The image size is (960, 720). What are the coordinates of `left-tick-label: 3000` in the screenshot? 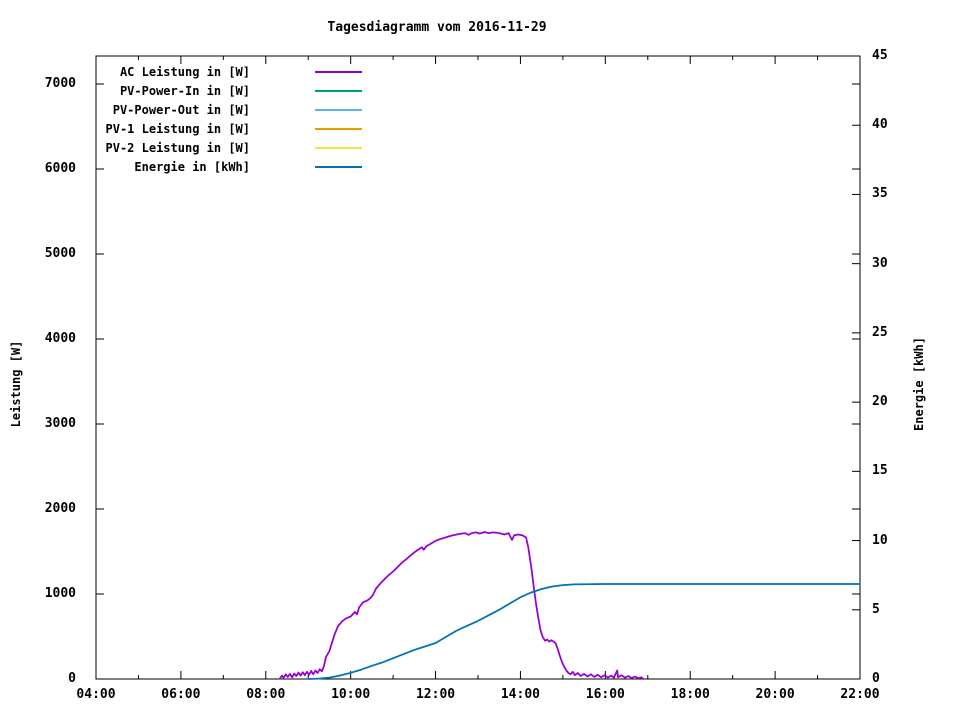 It's located at (60, 423).